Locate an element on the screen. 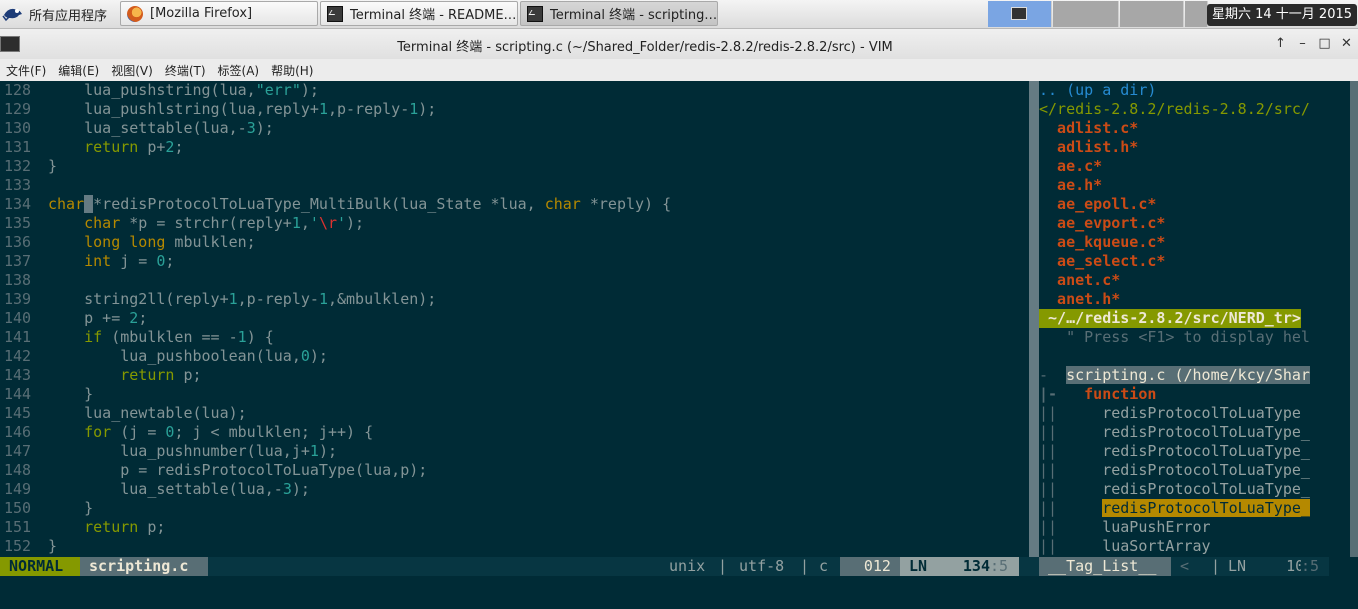 This screenshot has width=1358, height=609. code-line: 145 lua_newtable(lua); is located at coordinates (123, 413).